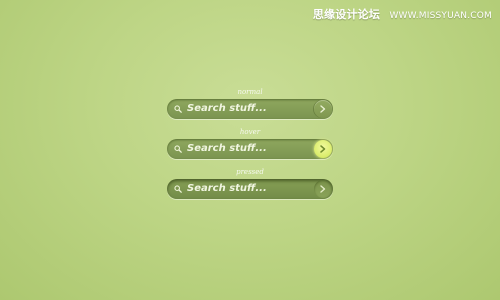 Image resolution: width=500 pixels, height=300 pixels. Describe the element at coordinates (246, 109) in the screenshot. I see `search-input-normal` at that location.